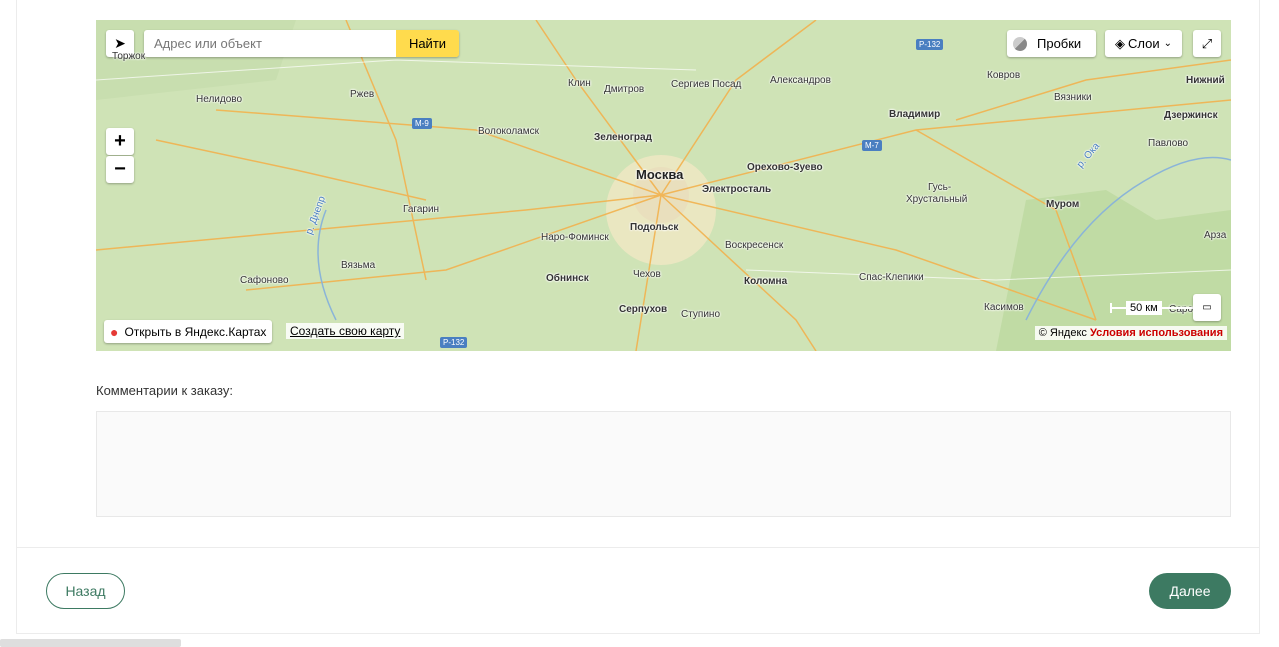 Image resolution: width=1279 pixels, height=647 pixels. I want to click on traffic-button: Пробки, so click(1051, 43).